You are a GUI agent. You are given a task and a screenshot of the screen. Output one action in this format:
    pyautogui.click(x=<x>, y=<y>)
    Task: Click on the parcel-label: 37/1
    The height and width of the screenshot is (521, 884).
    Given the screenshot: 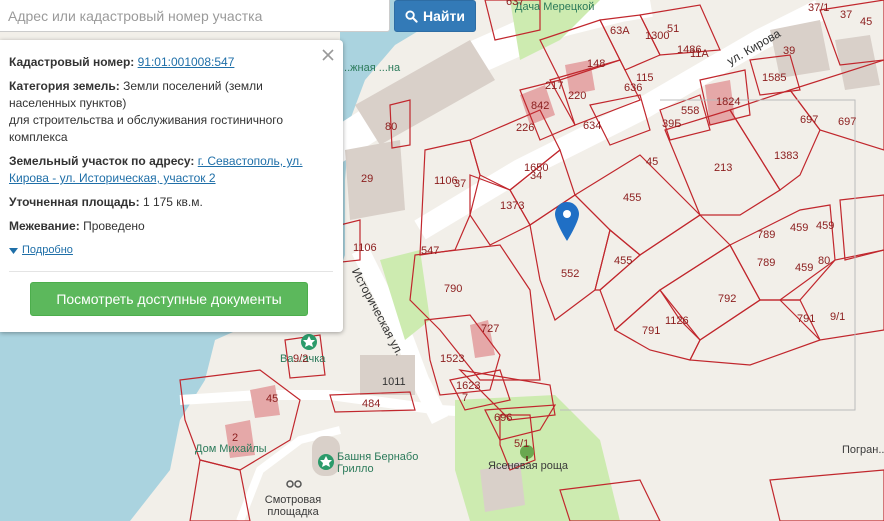 What is the action you would take?
    pyautogui.click(x=819, y=8)
    